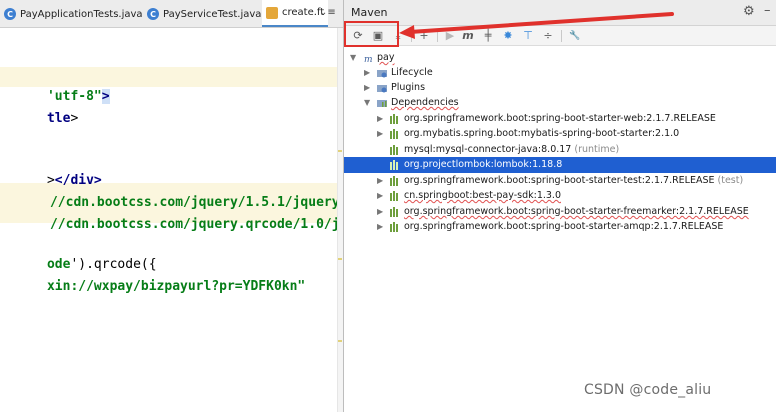 The image size is (776, 412). I want to click on code-line: tle>, so click(39, 107).